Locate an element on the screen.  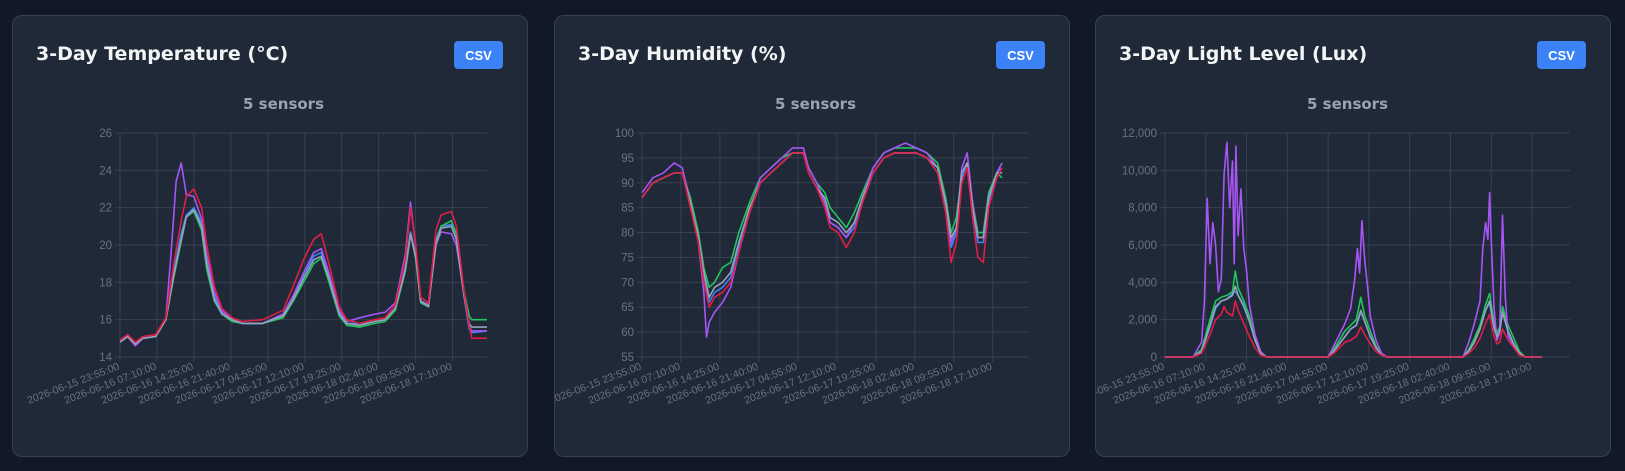
card-title: 3-Day Light Level (Lux) is located at coordinates (1243, 54).